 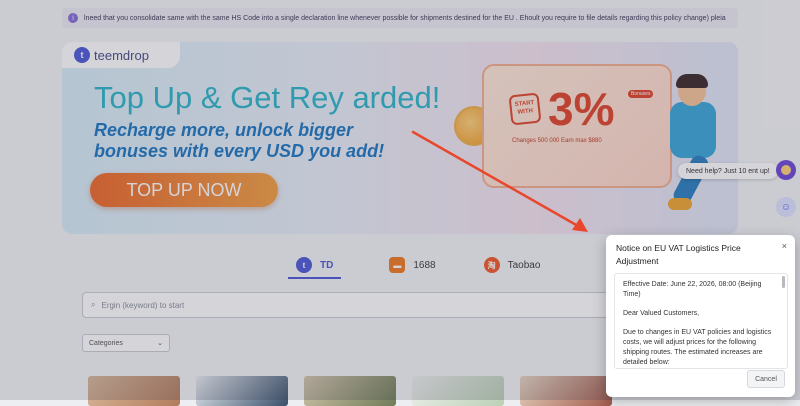 I want to click on greeting: Dear Valued Customers,, so click(x=661, y=313).